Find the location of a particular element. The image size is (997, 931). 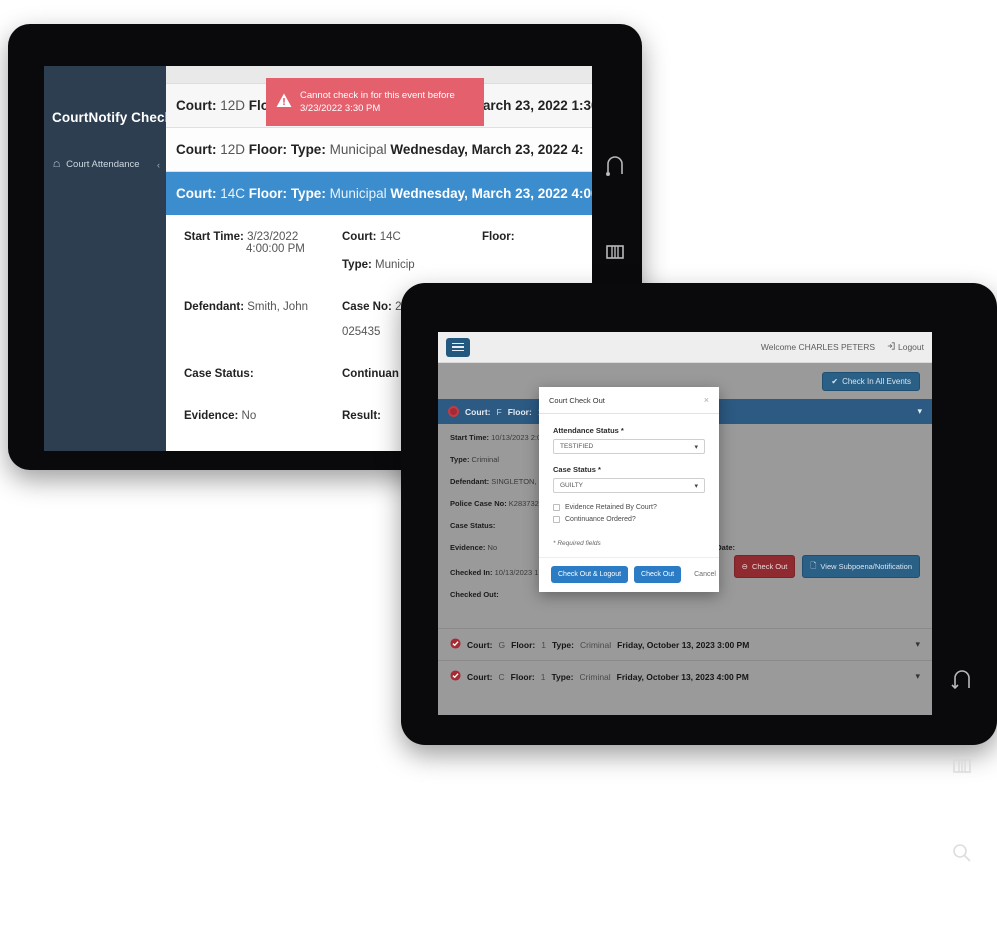

continuance-ordered-label: Continuance Ordered? is located at coordinates (600, 519).